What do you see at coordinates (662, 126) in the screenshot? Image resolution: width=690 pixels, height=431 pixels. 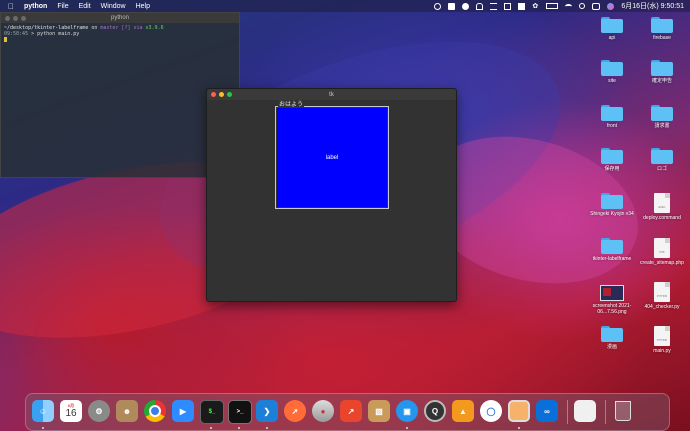 I see `desktop-icon-label: 請求書` at bounding box center [662, 126].